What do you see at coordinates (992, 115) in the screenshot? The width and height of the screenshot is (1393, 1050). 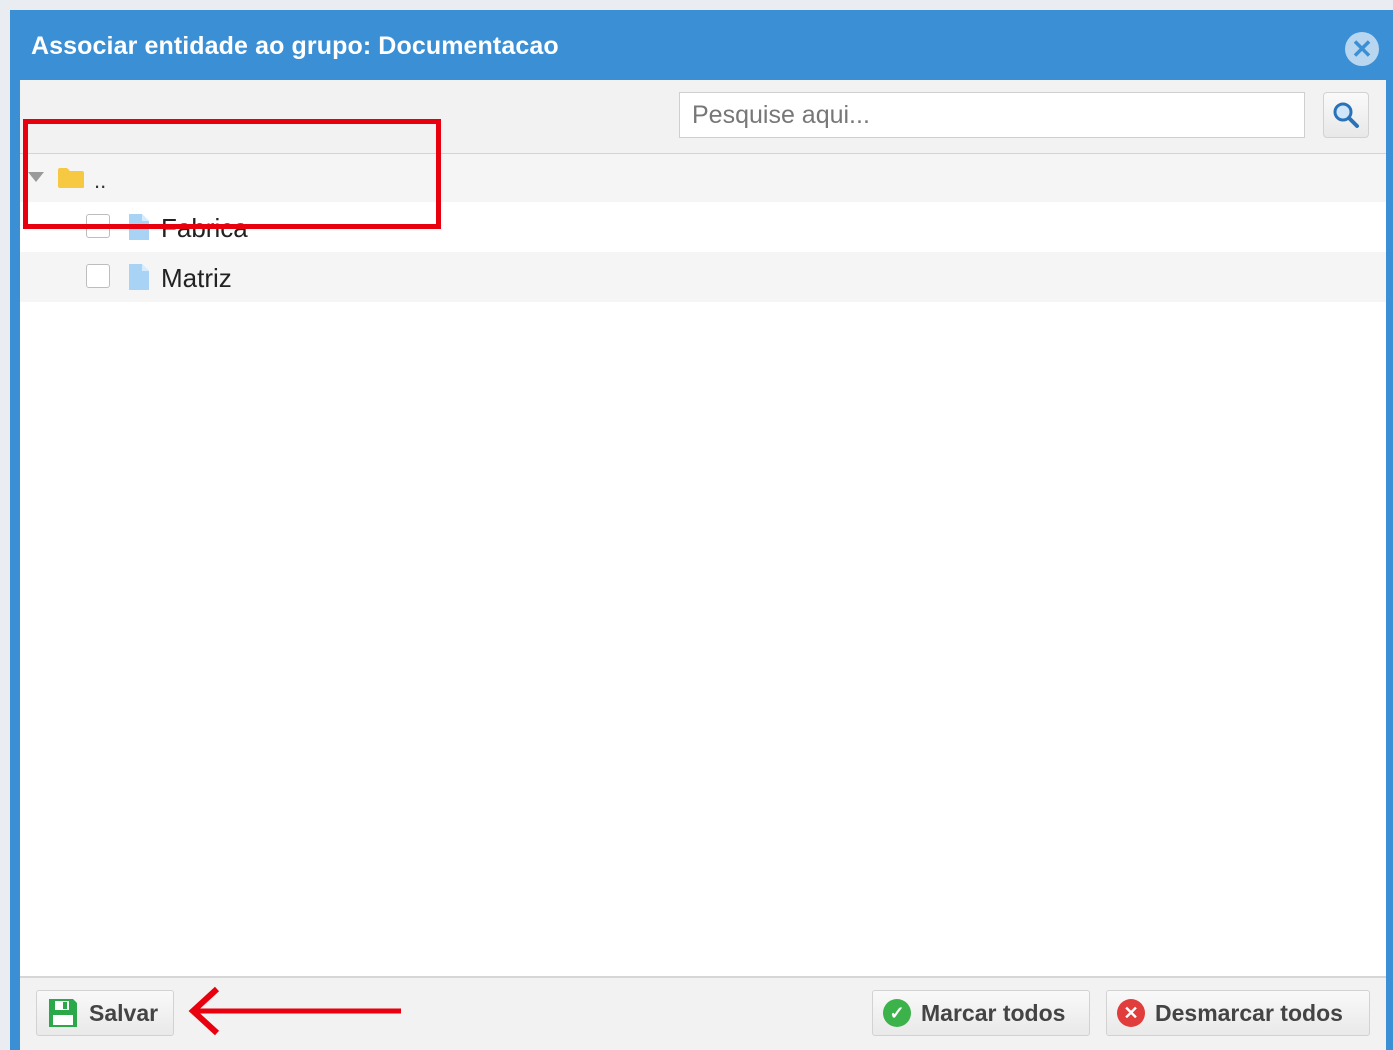 I see `search-input` at bounding box center [992, 115].